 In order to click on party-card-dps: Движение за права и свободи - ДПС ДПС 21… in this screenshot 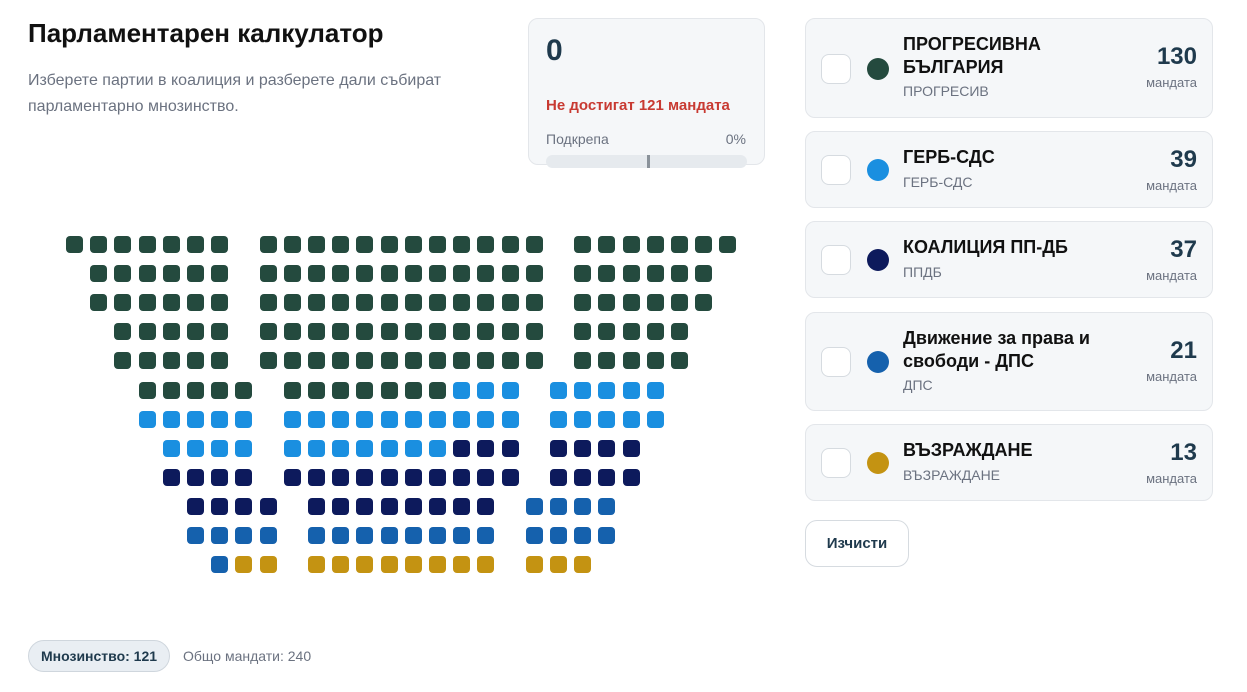, I will do `click(1009, 361)`.